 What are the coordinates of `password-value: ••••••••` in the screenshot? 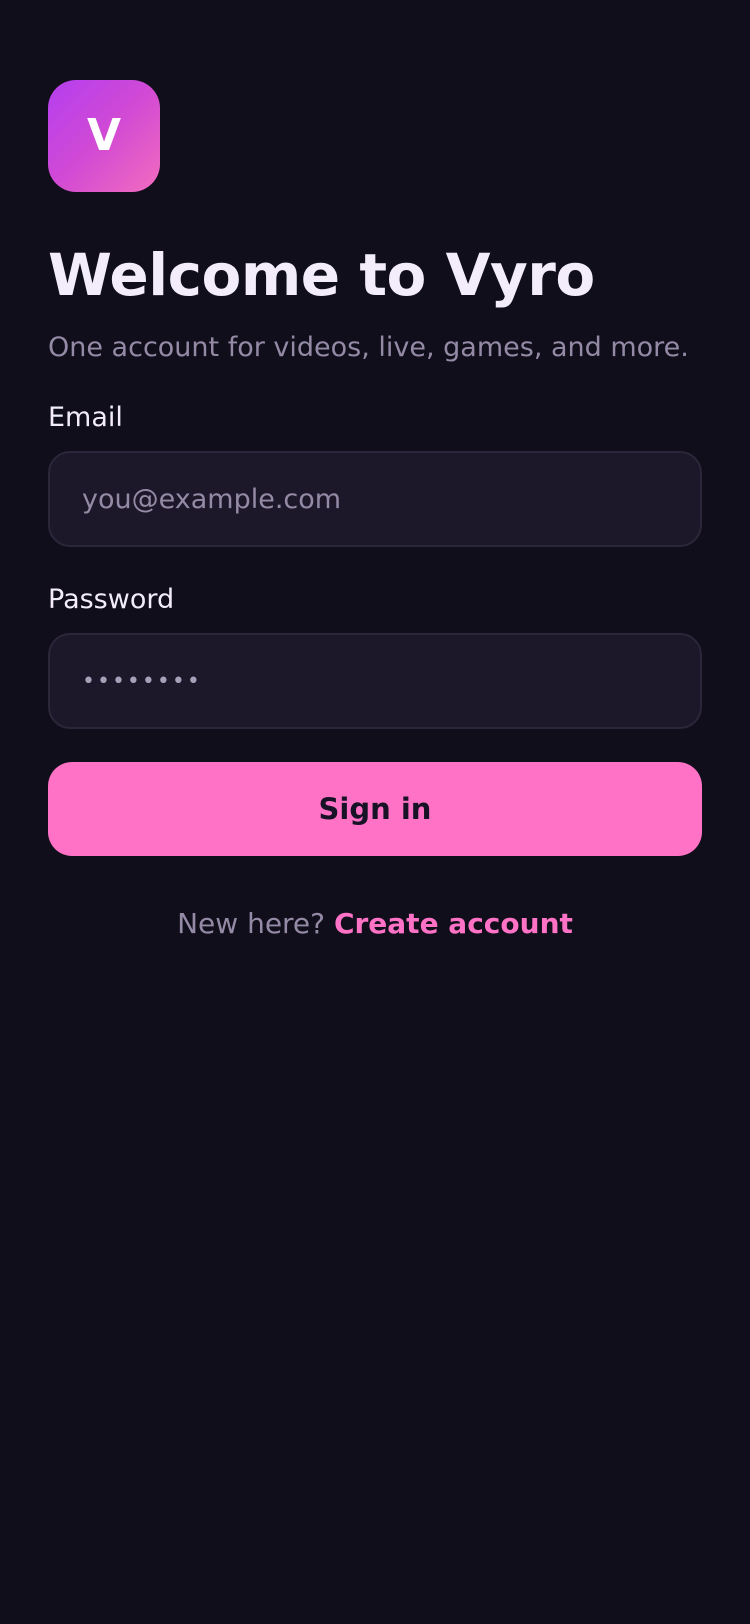 It's located at (142, 681).